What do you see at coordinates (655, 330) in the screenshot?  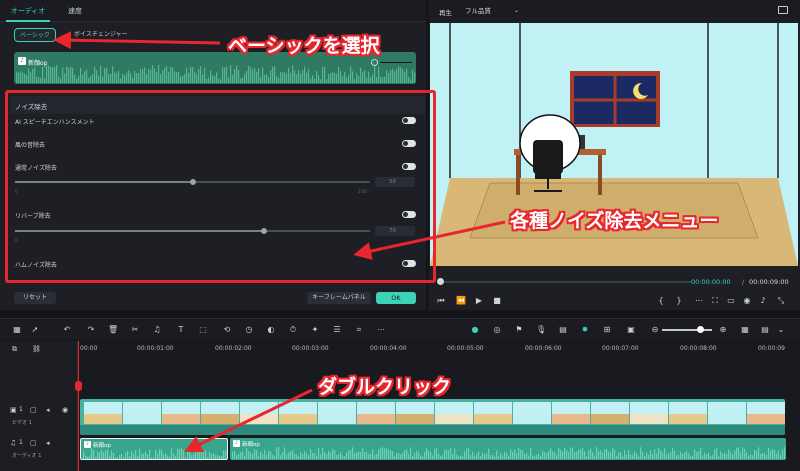 I see `zoom-out-icon: ⊖` at bounding box center [655, 330].